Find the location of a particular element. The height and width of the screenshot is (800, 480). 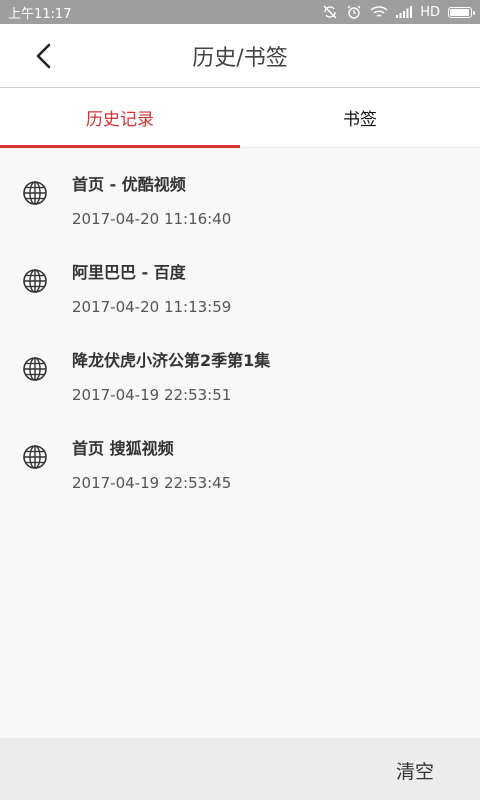

history-item-time: 2017-04-20 11:13:59 is located at coordinates (152, 307).